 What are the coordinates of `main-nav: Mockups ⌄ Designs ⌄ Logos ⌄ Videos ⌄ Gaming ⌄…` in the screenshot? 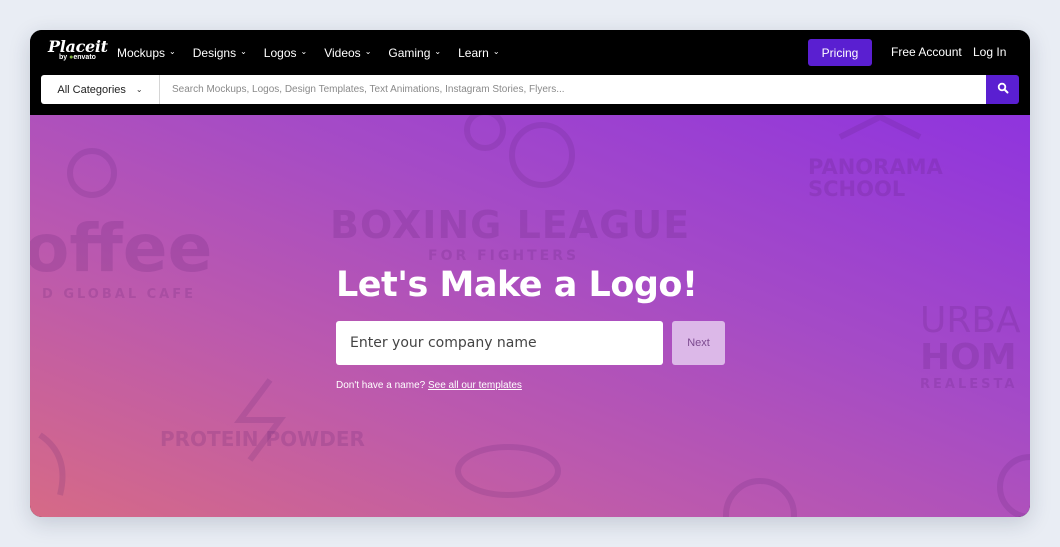 It's located at (317, 52).